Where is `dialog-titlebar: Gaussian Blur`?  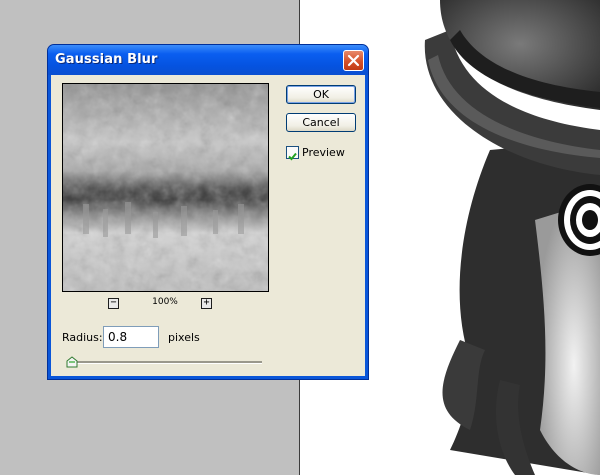
dialog-titlebar: Gaussian Blur is located at coordinates (208, 60).